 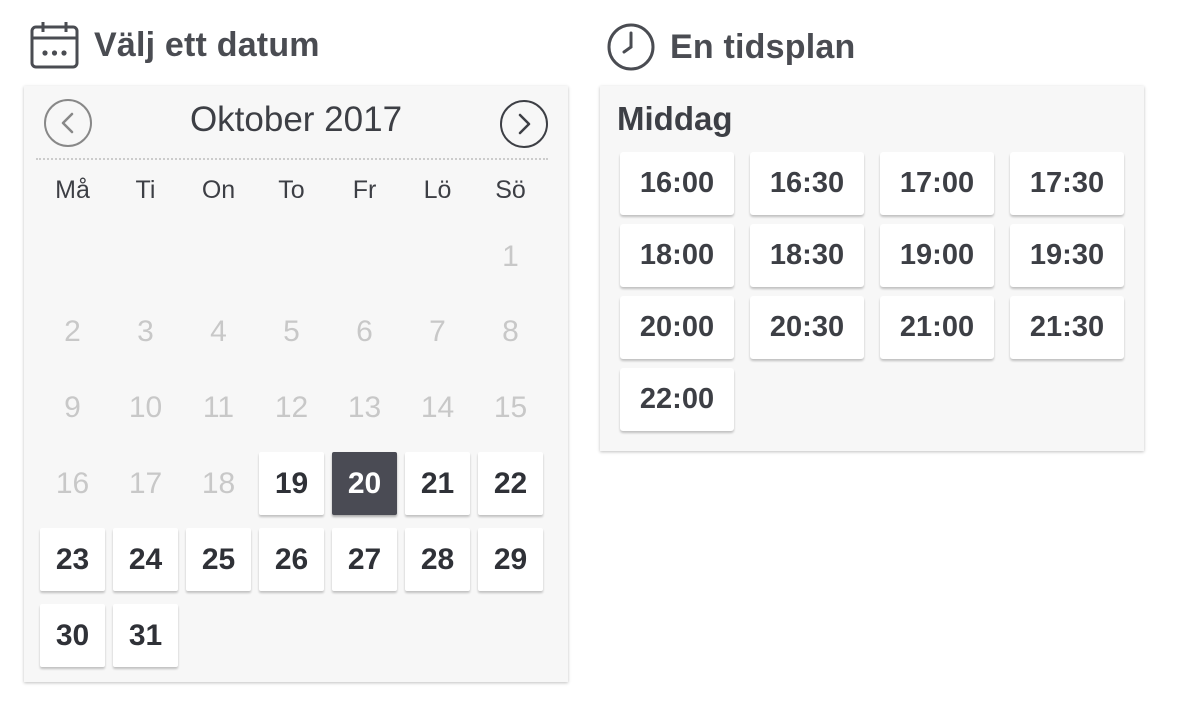 What do you see at coordinates (677, 399) in the screenshot?
I see `timeslot-button: 22:00` at bounding box center [677, 399].